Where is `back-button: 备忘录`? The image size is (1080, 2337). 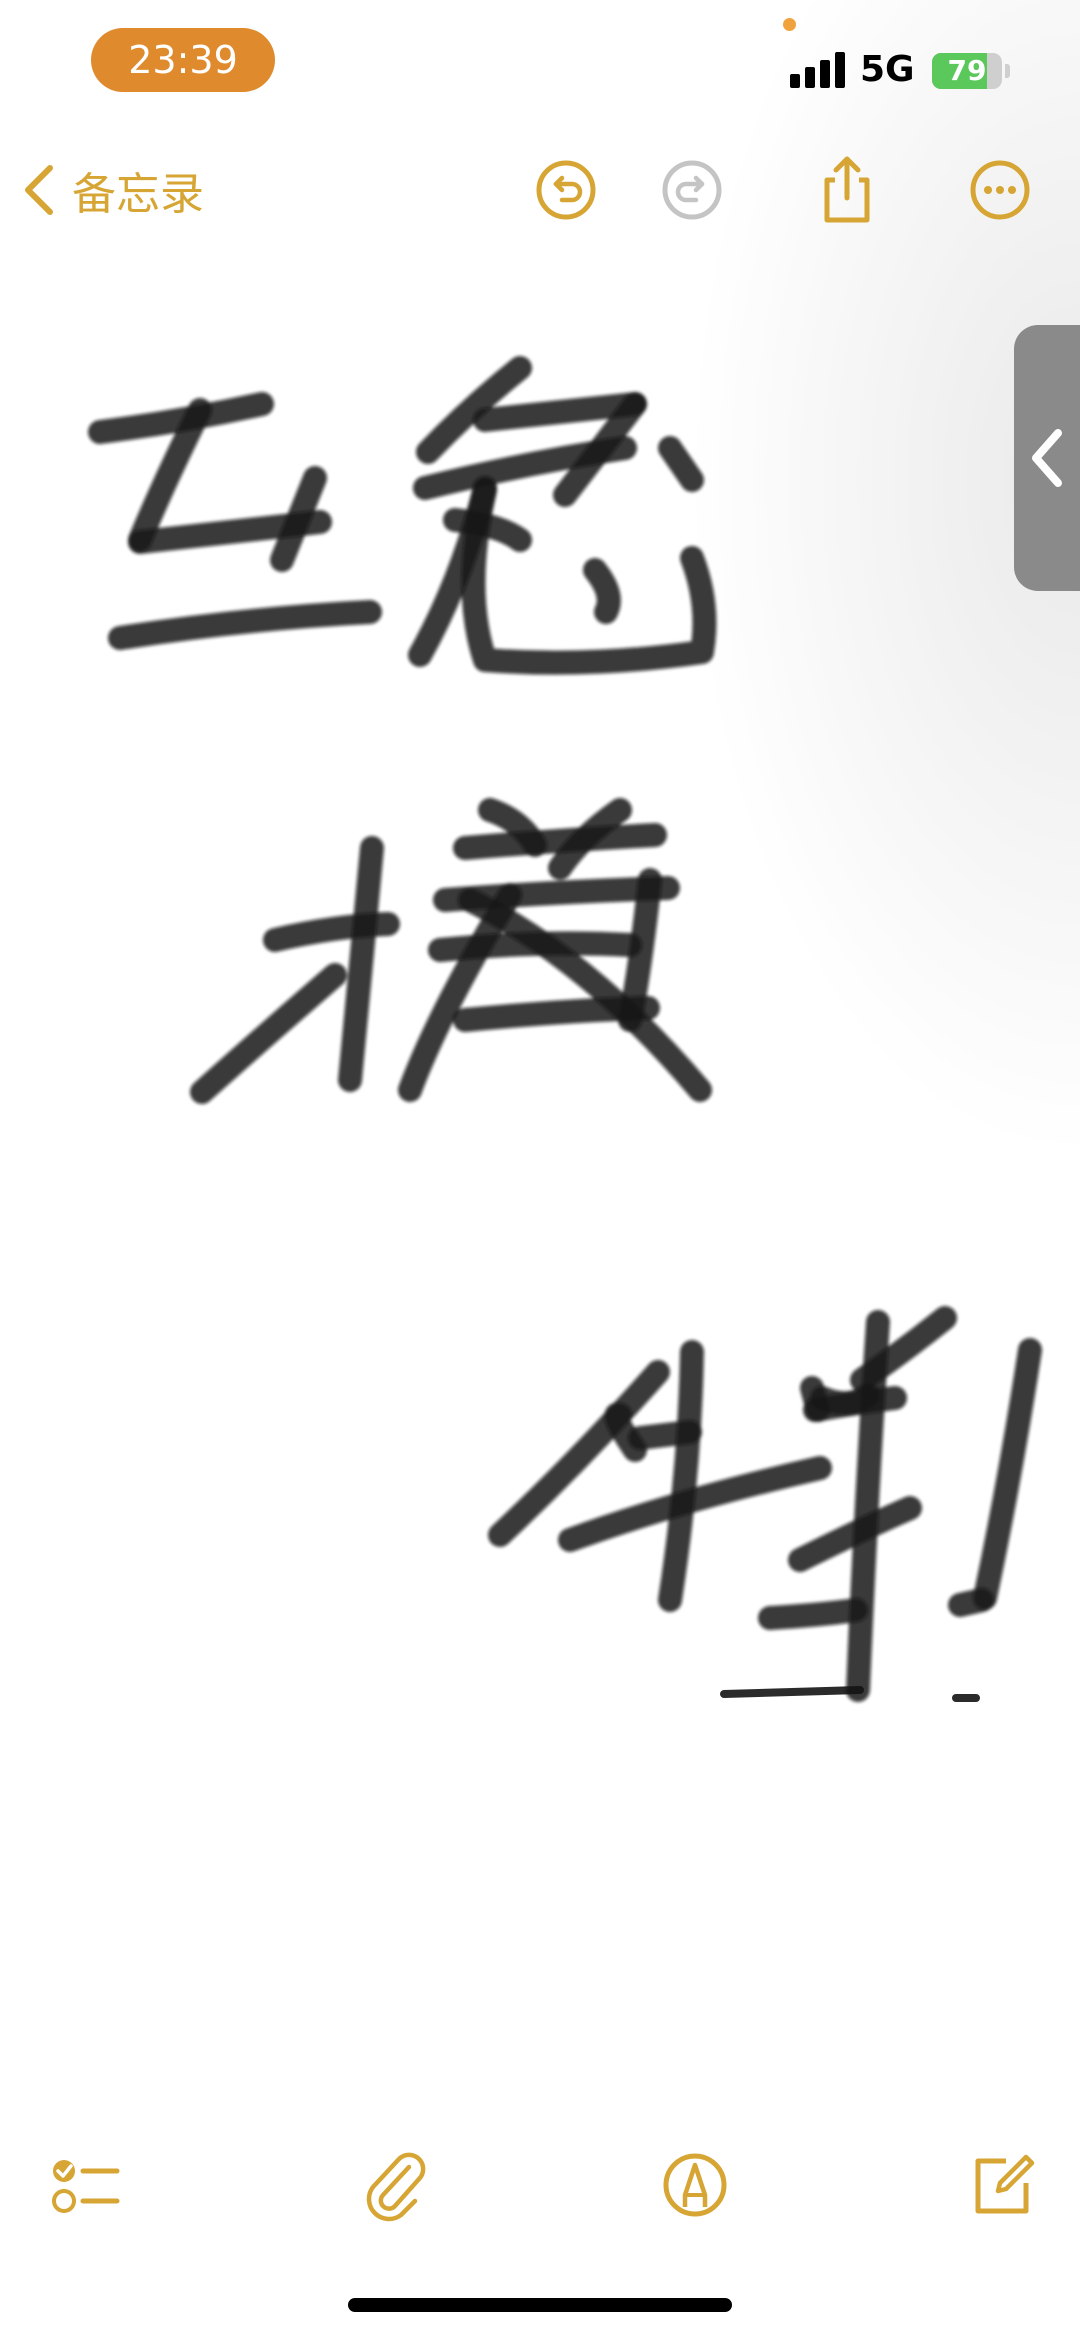 back-button: 备忘录 is located at coordinates (111, 190).